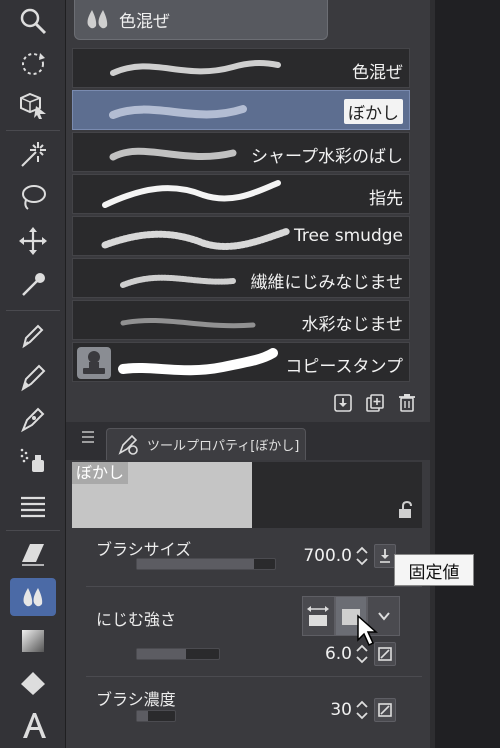 The image size is (500, 748). Describe the element at coordinates (465, 374) in the screenshot. I see `canvas-edge` at that location.